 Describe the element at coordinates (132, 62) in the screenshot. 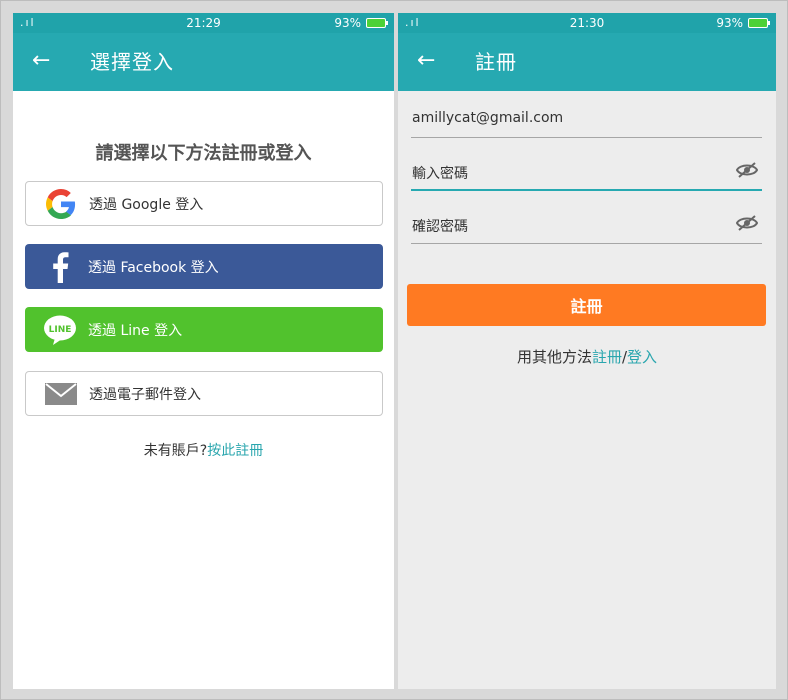

I see `page-title: 選擇登入` at that location.